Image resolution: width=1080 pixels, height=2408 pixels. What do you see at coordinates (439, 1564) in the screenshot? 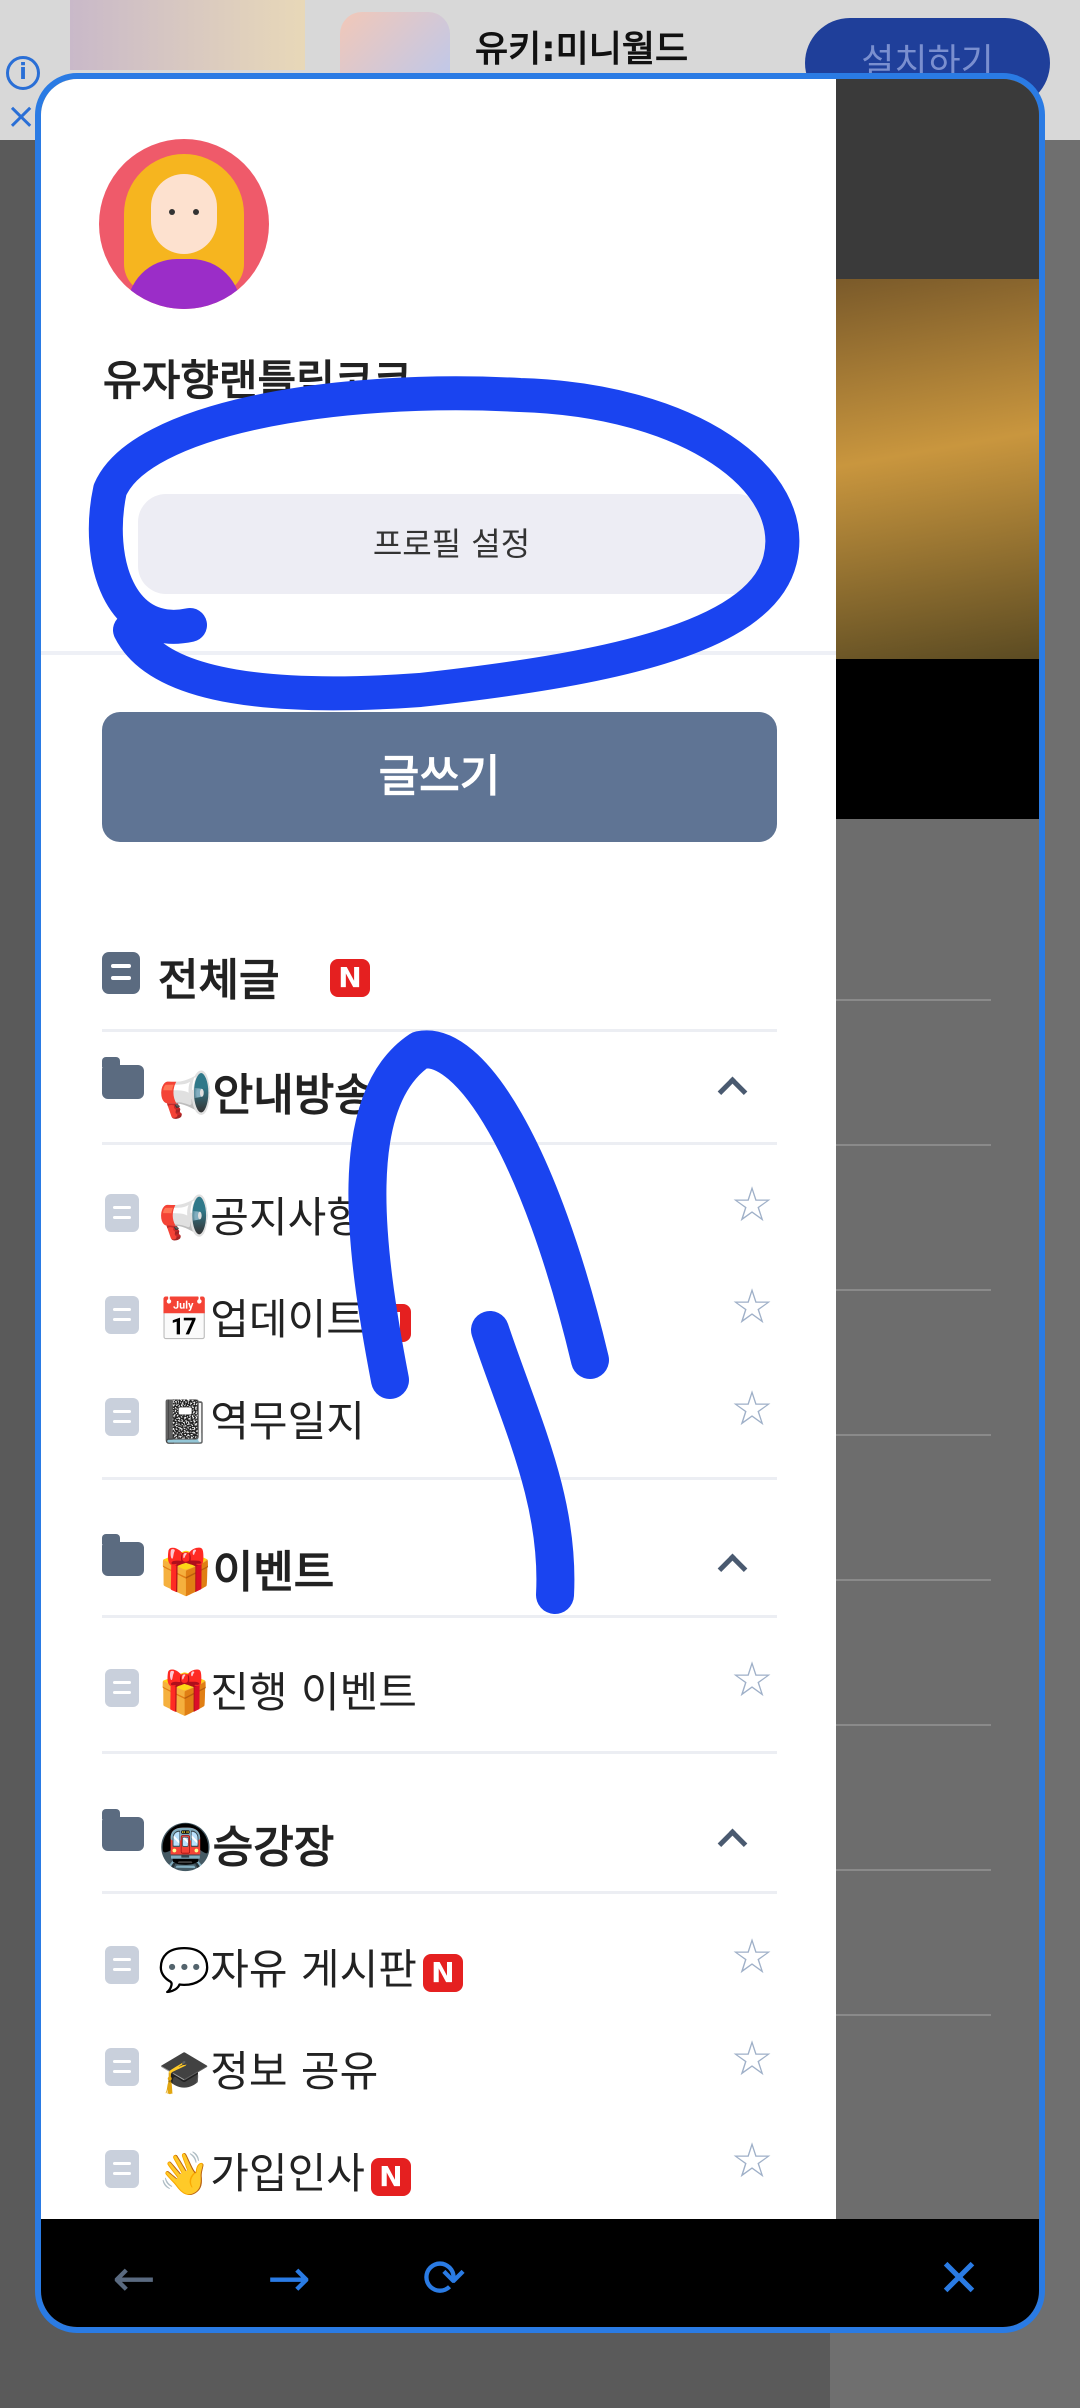
I see `category-header: 🎁이벤트` at bounding box center [439, 1564].